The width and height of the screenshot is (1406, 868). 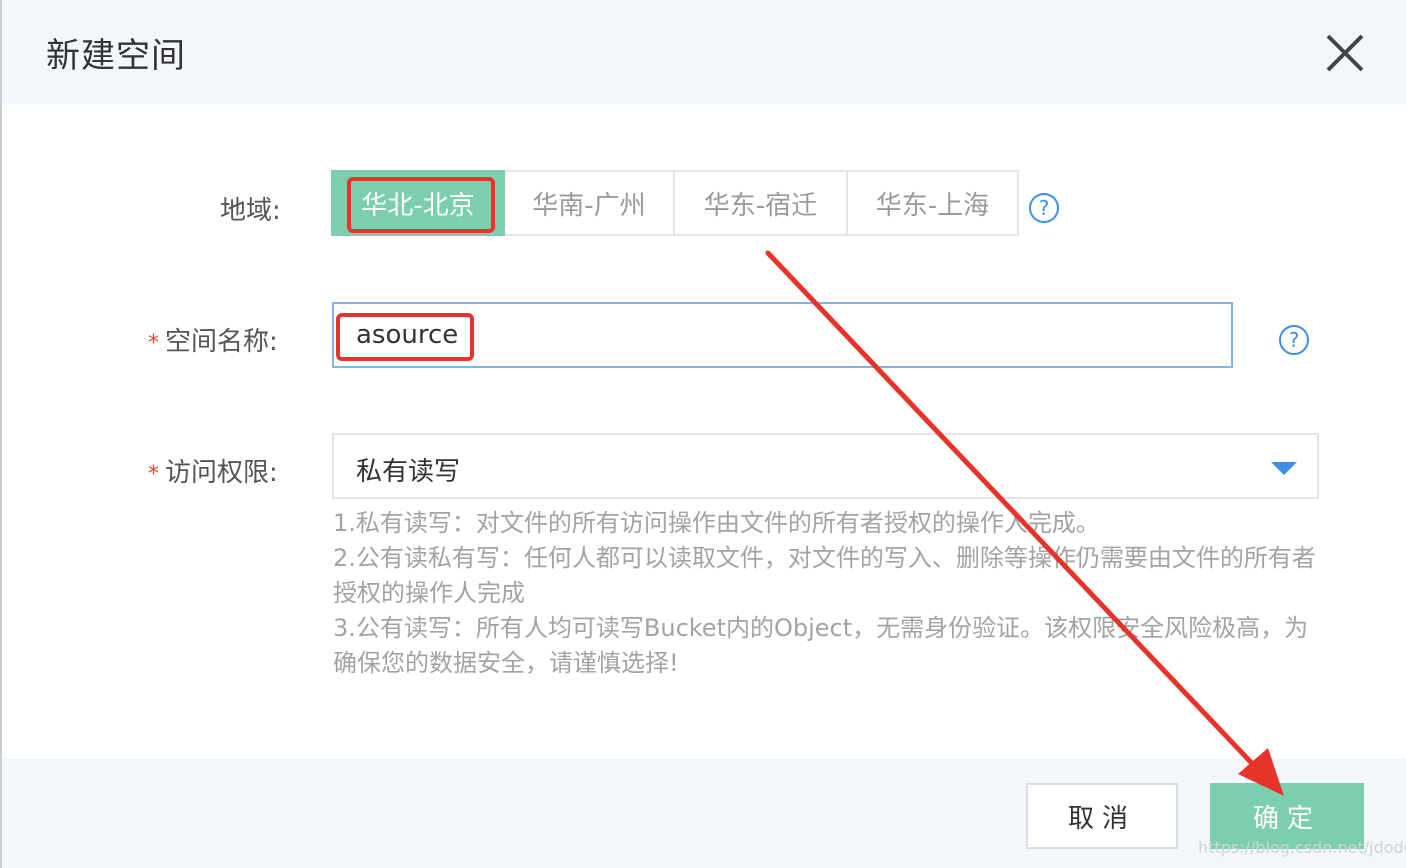 I want to click on space-name-label-text: 空间名称:, so click(x=221, y=342).